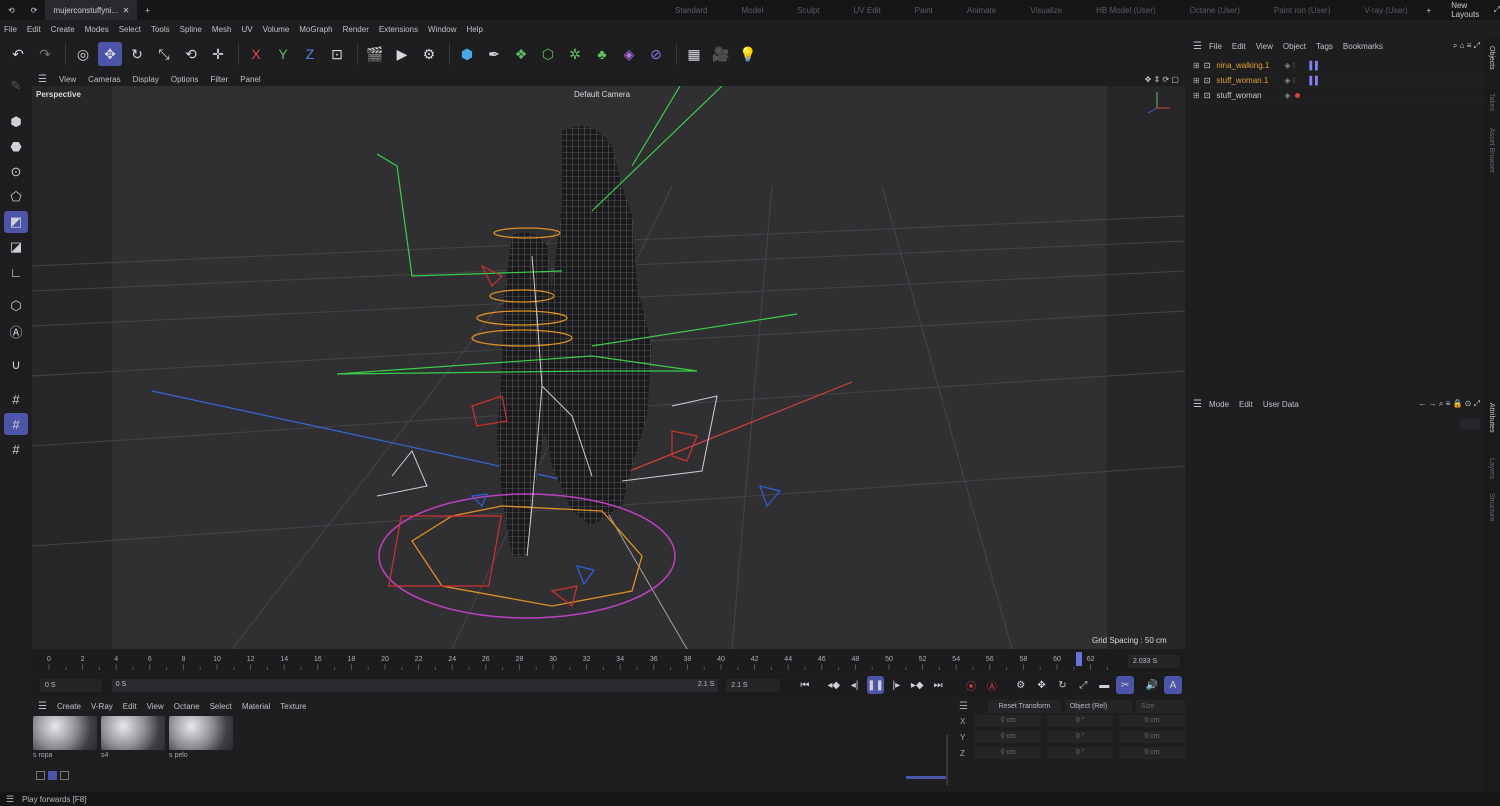  I want to click on object-row: ⊞ ⊡ nina_walking.1 ◈ ⁝ ▌▌, so click(1335, 65).